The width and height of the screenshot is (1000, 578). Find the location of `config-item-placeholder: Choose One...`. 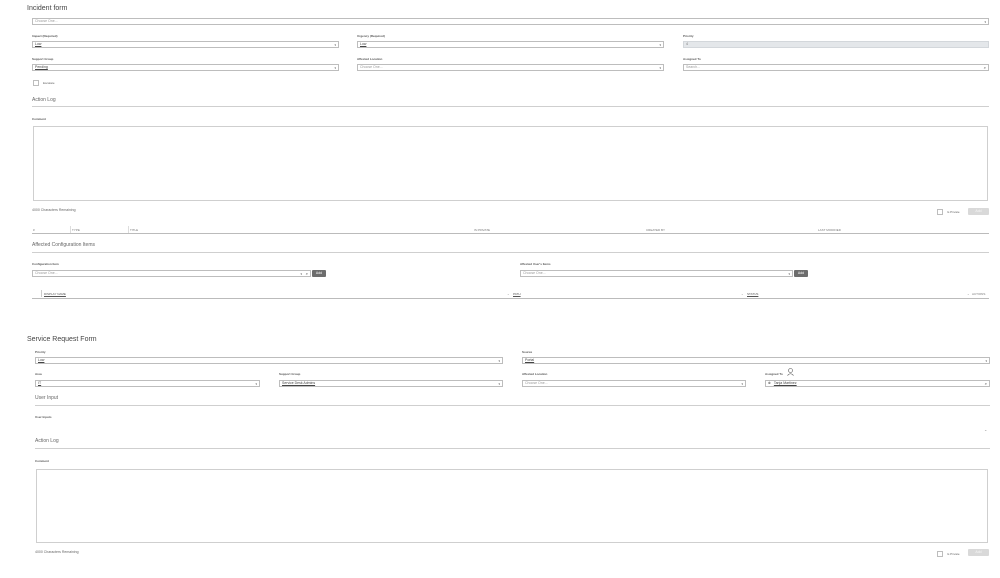

config-item-placeholder: Choose One... is located at coordinates (46, 273).